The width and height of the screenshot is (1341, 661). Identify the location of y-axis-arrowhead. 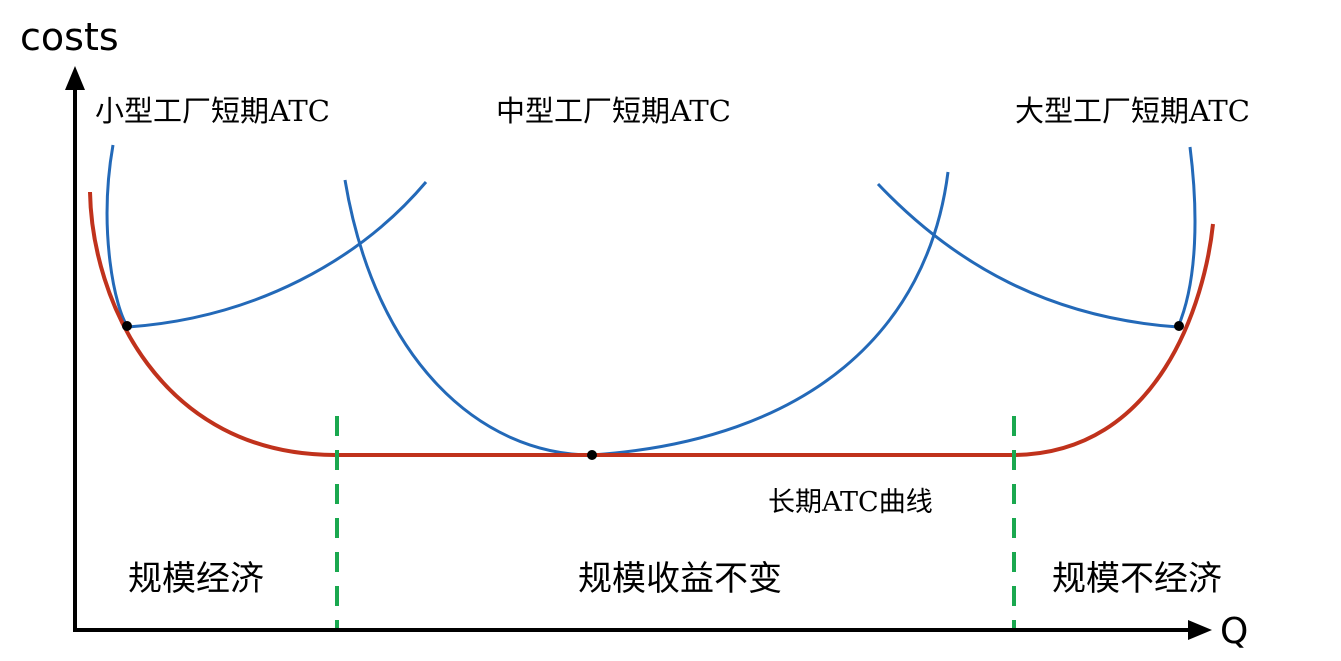
(75, 78).